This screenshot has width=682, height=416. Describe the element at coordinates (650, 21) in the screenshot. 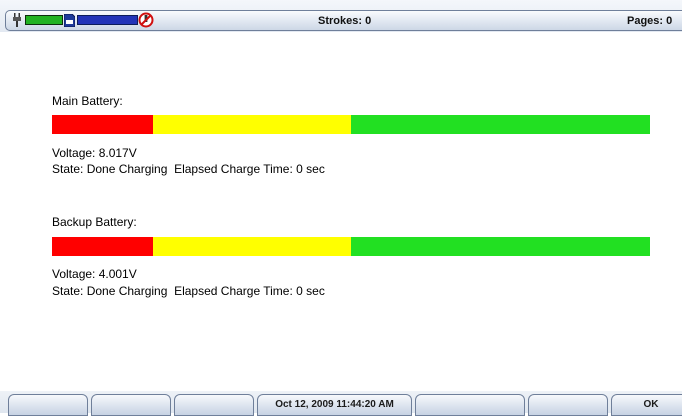

I see `pages-count: Pages: 0` at that location.